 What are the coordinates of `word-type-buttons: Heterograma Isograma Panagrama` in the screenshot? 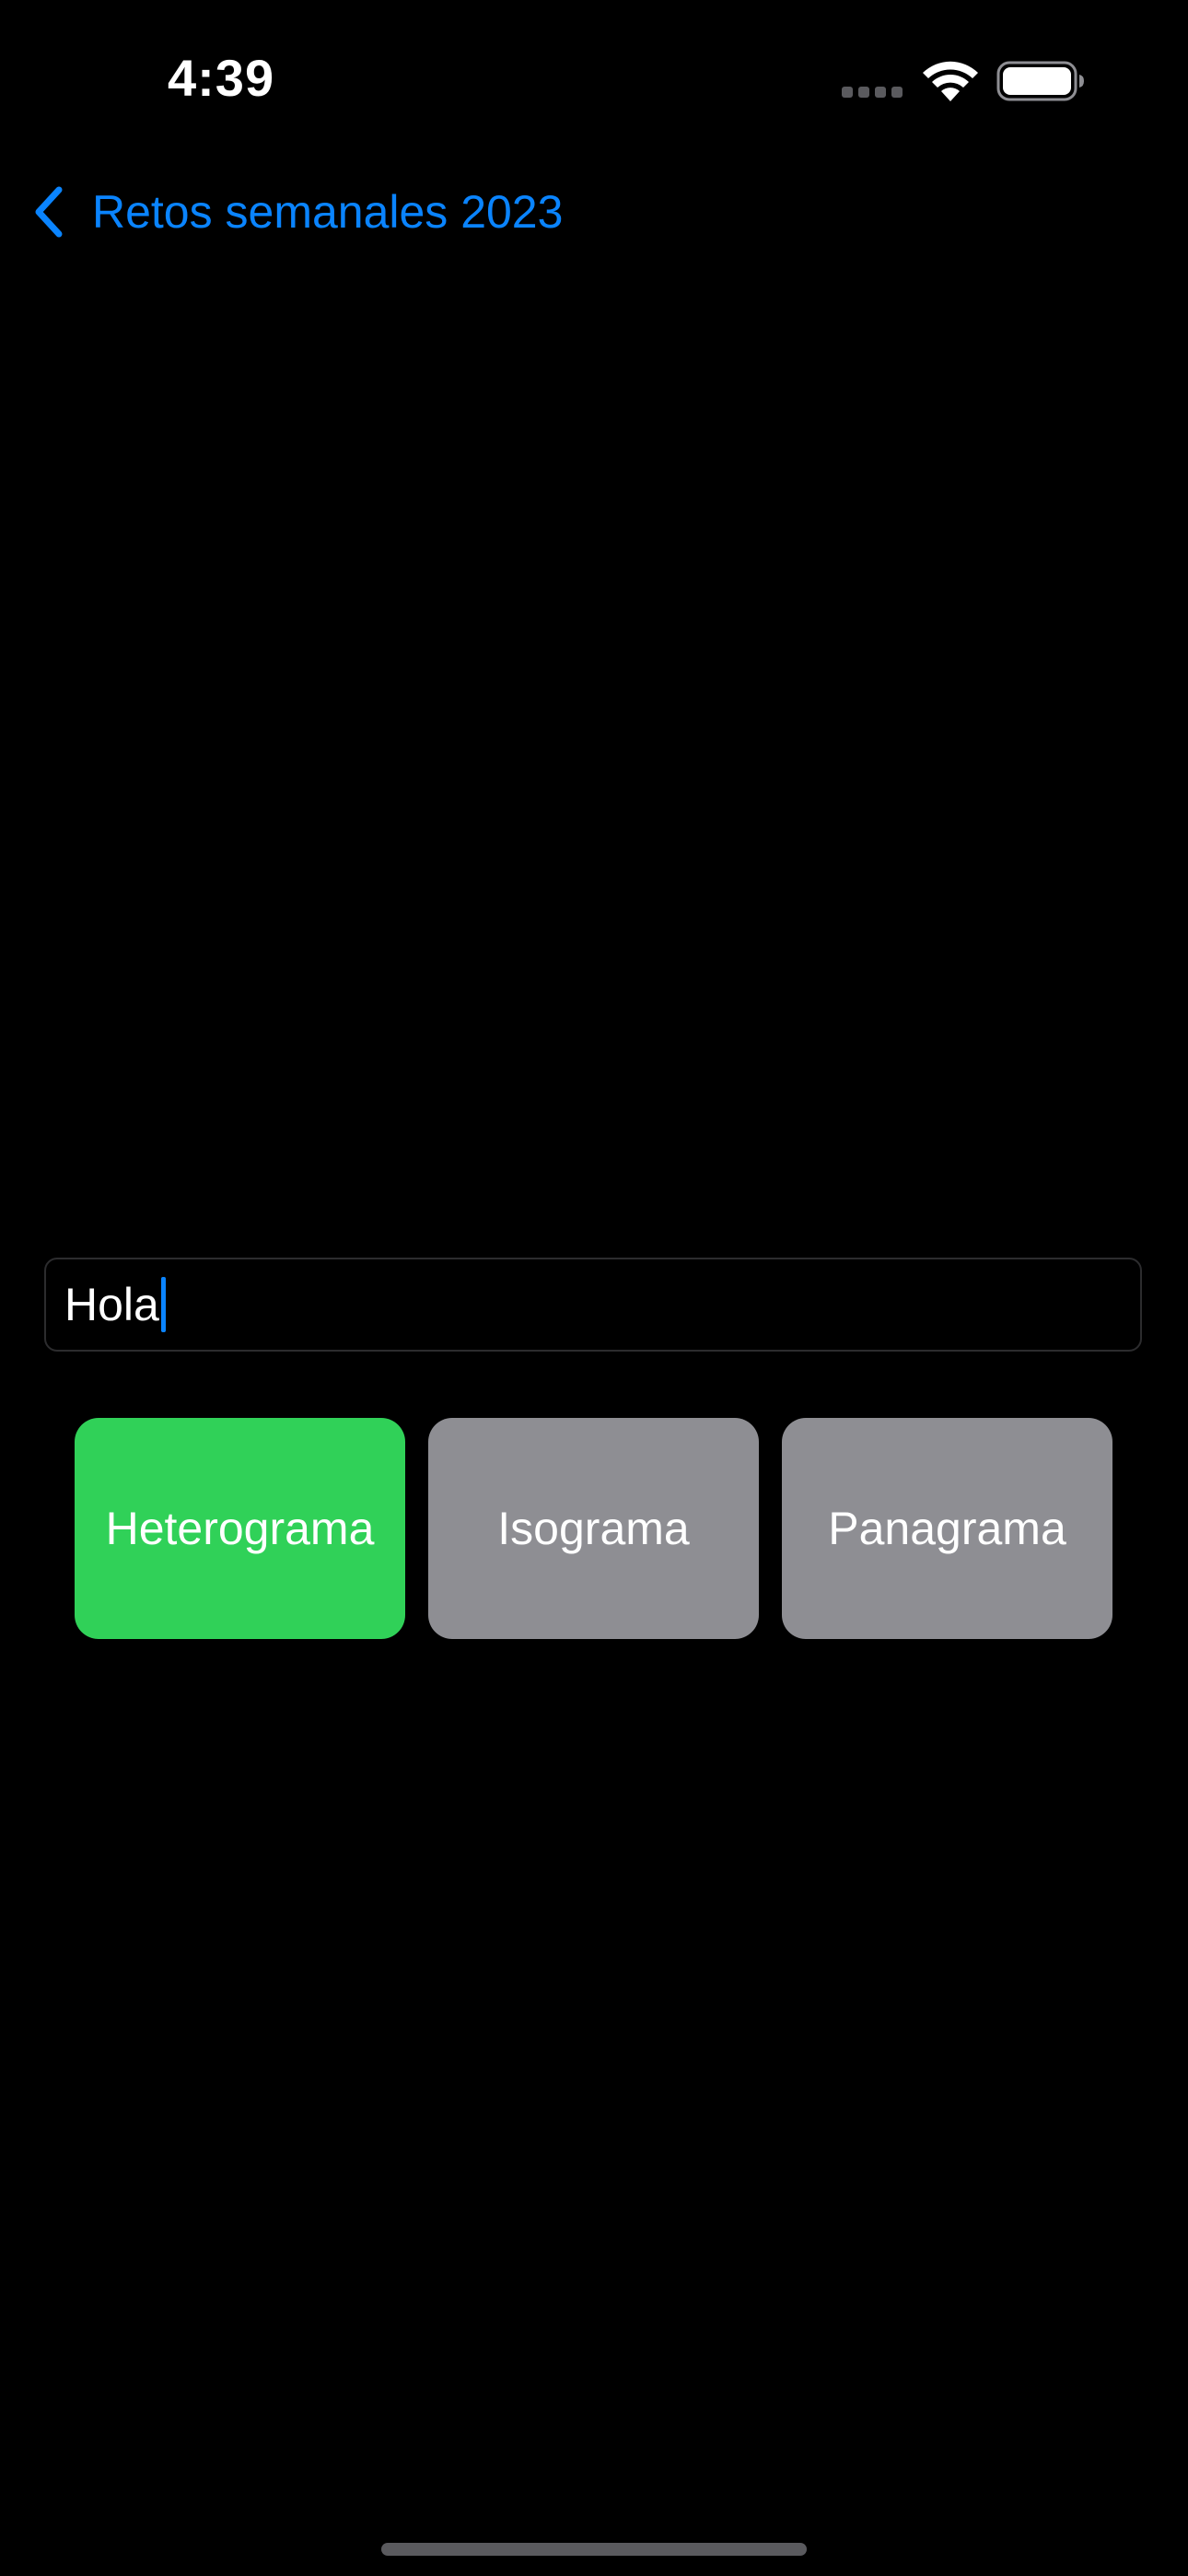 It's located at (594, 1528).